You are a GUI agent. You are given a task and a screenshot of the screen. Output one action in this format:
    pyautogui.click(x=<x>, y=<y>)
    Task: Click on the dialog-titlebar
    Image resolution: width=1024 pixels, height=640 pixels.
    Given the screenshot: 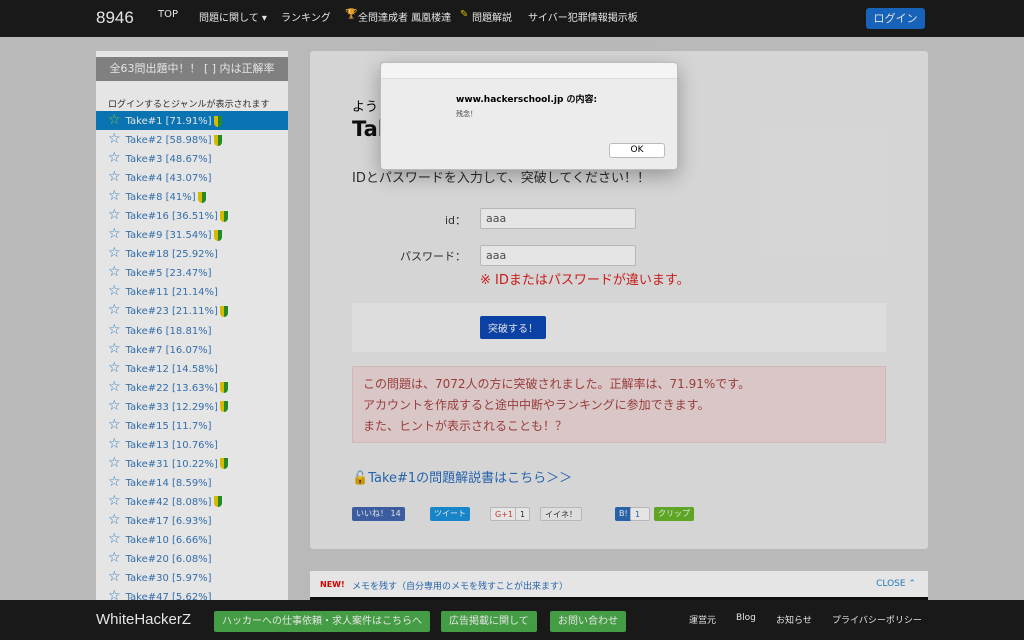 What is the action you would take?
    pyautogui.click(x=529, y=71)
    